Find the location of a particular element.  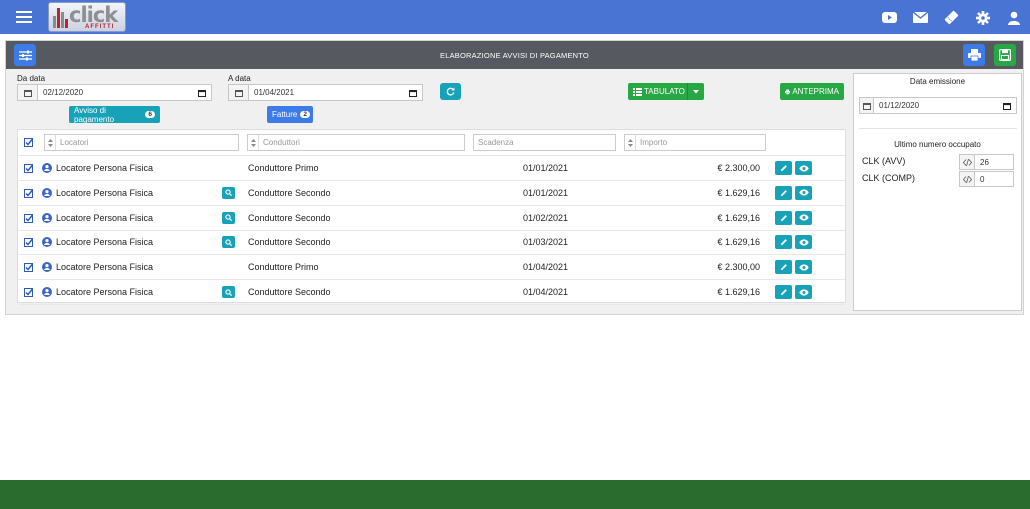

top-icons is located at coordinates (951, 17).